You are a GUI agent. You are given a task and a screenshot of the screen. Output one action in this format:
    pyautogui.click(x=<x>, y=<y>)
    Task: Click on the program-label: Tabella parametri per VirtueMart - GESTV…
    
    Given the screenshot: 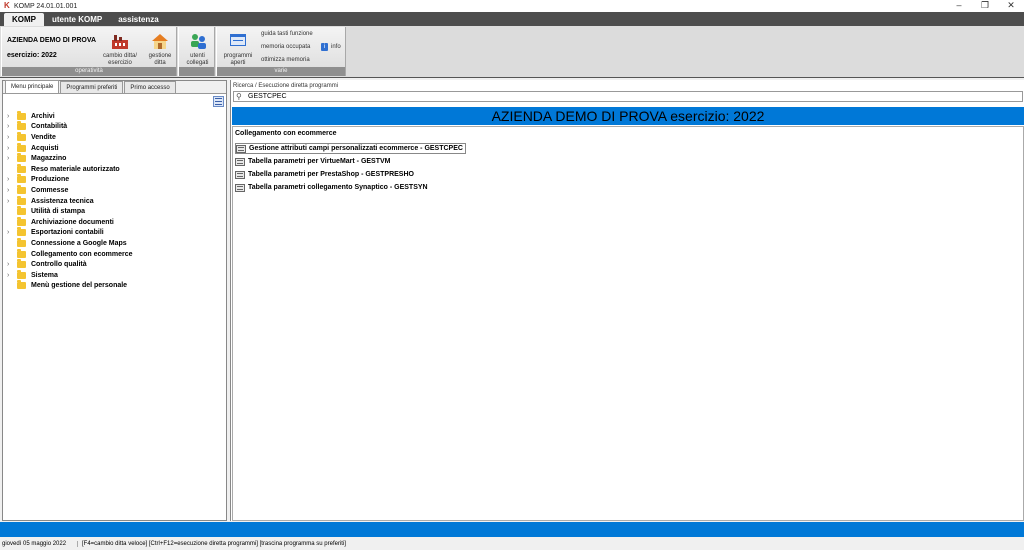 What is the action you would take?
    pyautogui.click(x=319, y=161)
    